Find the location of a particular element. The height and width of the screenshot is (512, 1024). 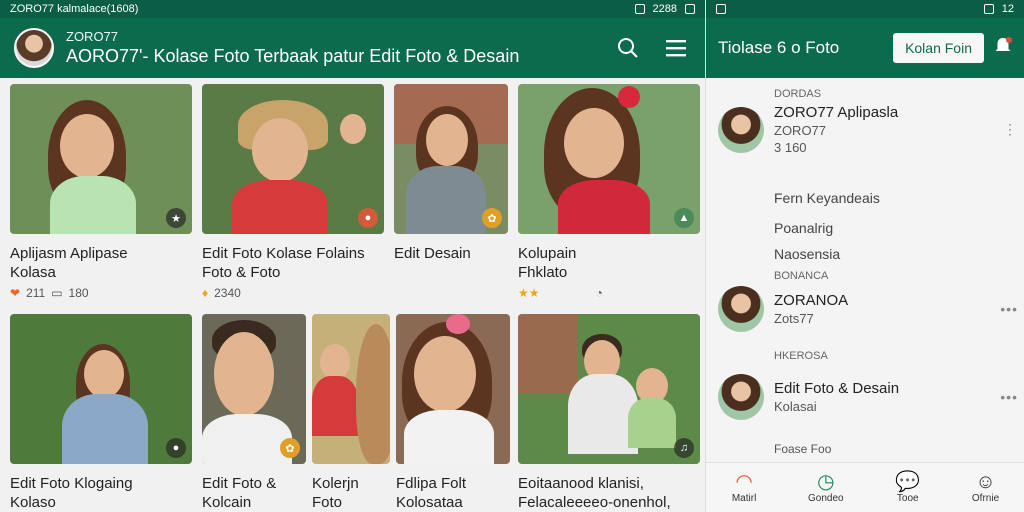

card-title-line: Aplijasm Aplipase is located at coordinates (69, 253).